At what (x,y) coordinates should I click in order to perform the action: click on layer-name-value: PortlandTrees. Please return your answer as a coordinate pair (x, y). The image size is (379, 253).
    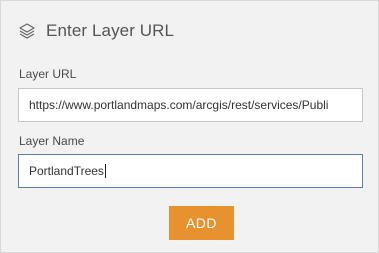
    Looking at the image, I should click on (66, 171).